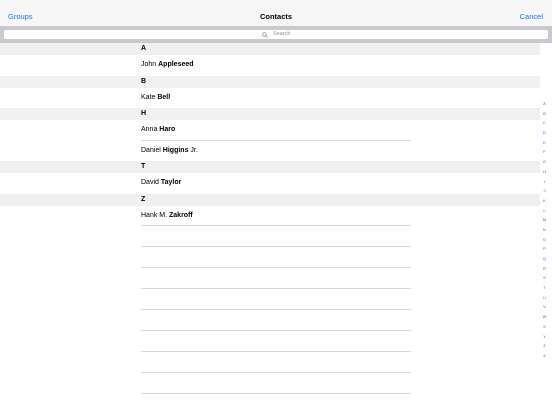 This screenshot has height=414, width=552. What do you see at coordinates (531, 16) in the screenshot?
I see `cancel-button: Cancel` at bounding box center [531, 16].